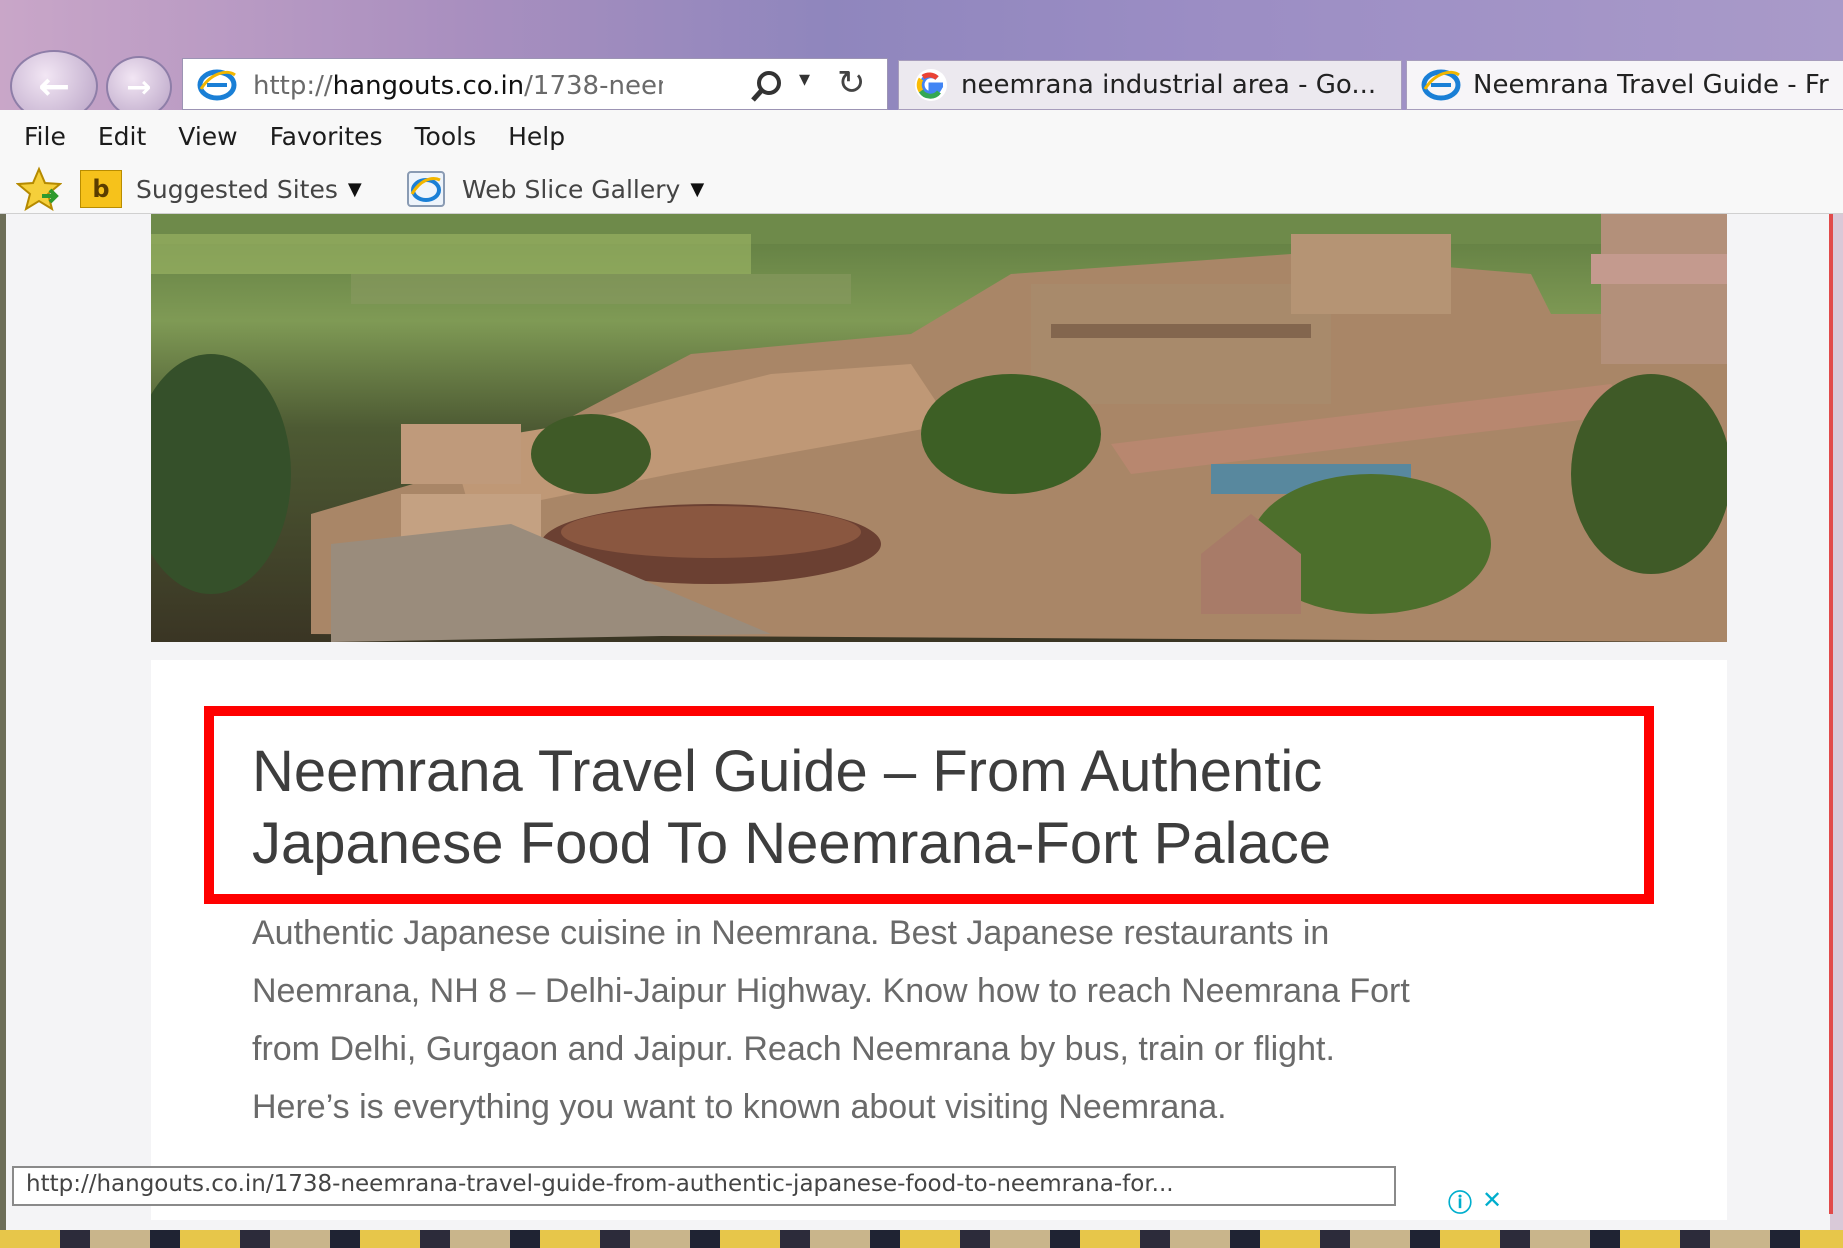  What do you see at coordinates (3, 731) in the screenshot?
I see `window-left-edge` at bounding box center [3, 731].